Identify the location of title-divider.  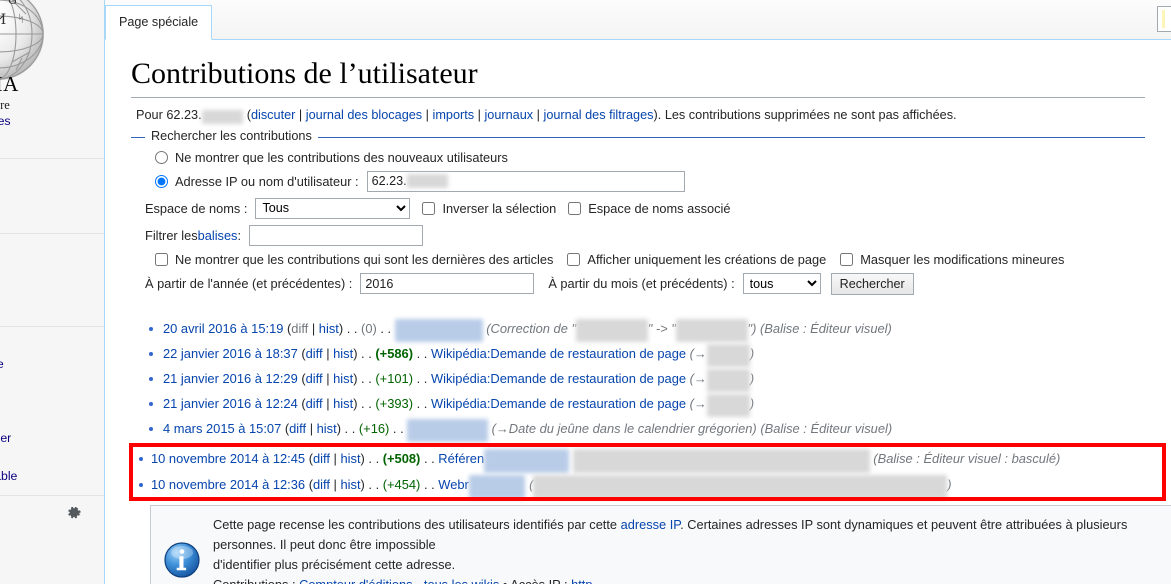
(638, 97).